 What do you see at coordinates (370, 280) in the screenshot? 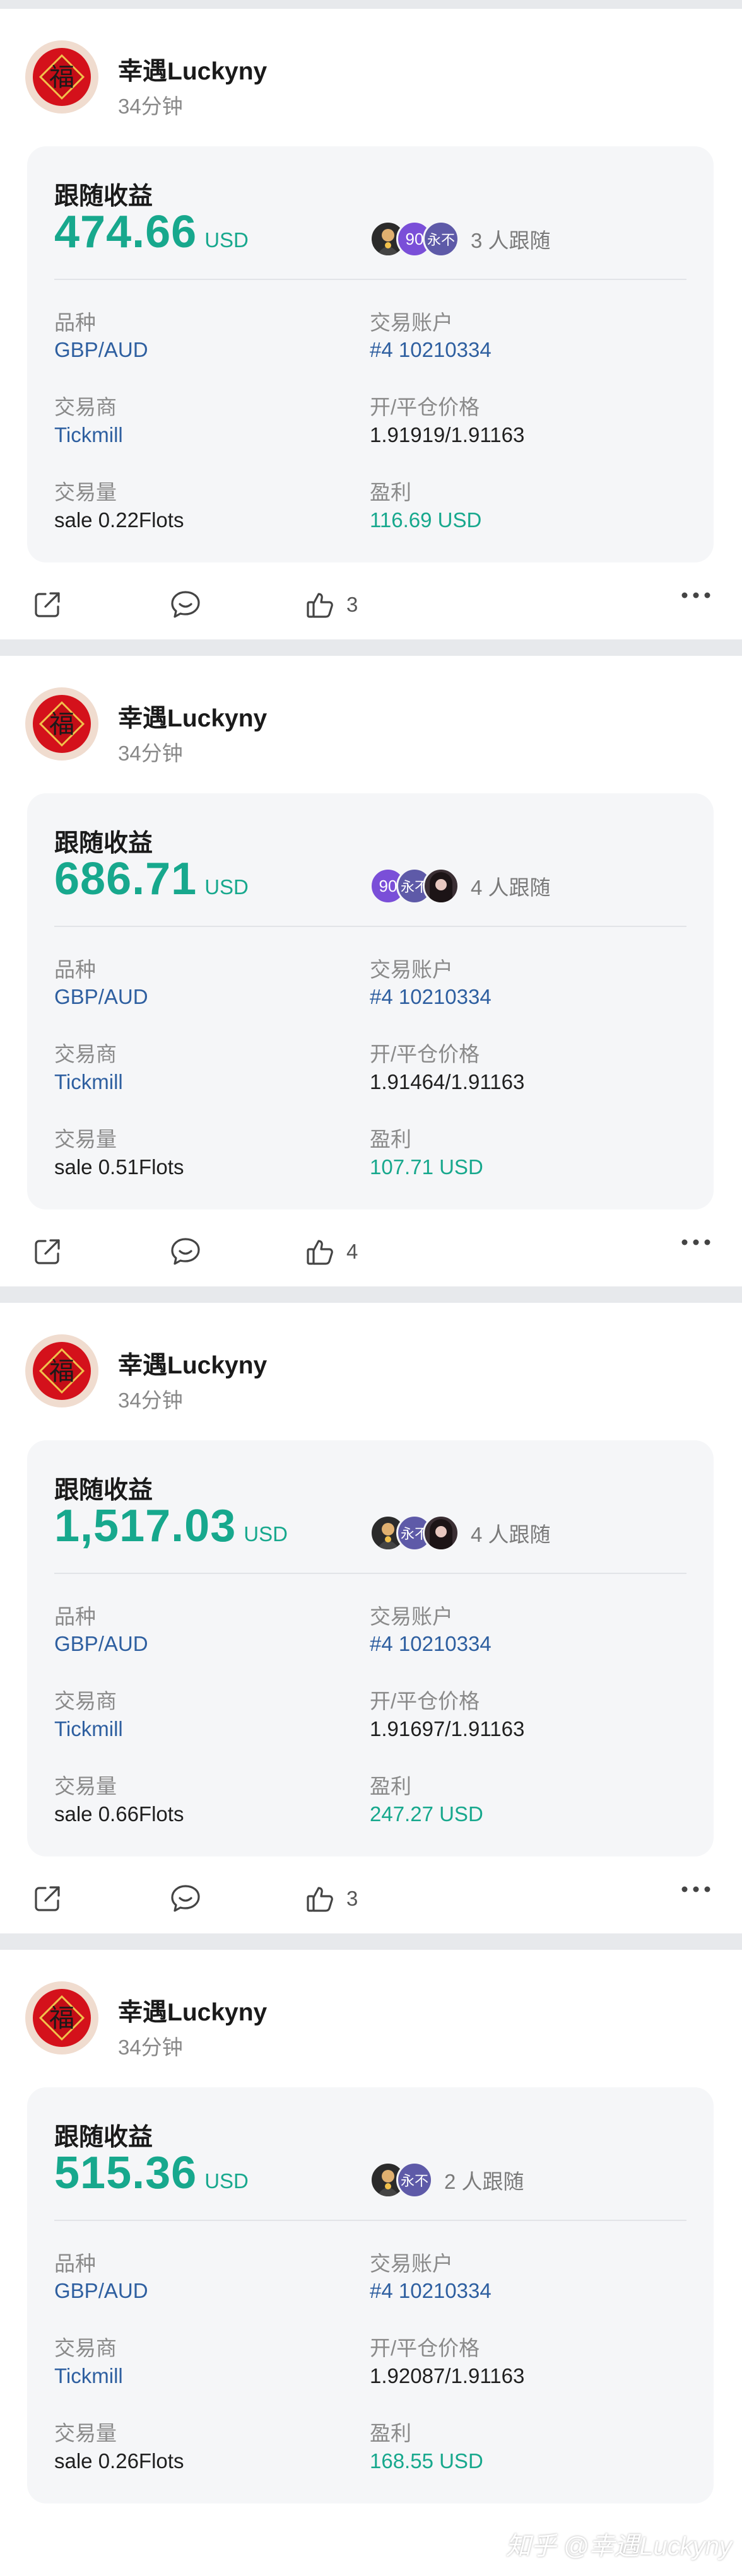
I see `divider` at bounding box center [370, 280].